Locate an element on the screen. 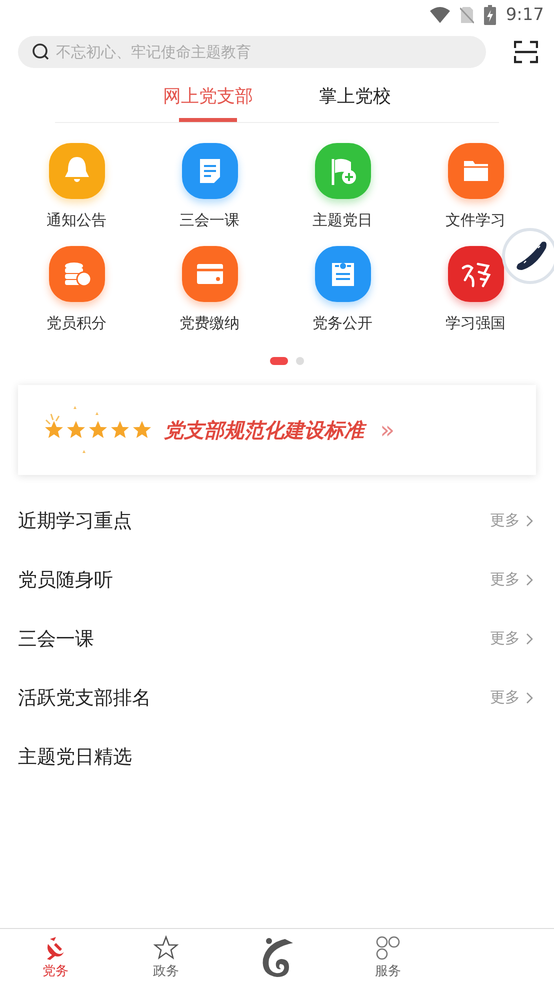  nav-tab: 党务 is located at coordinates (55, 957).